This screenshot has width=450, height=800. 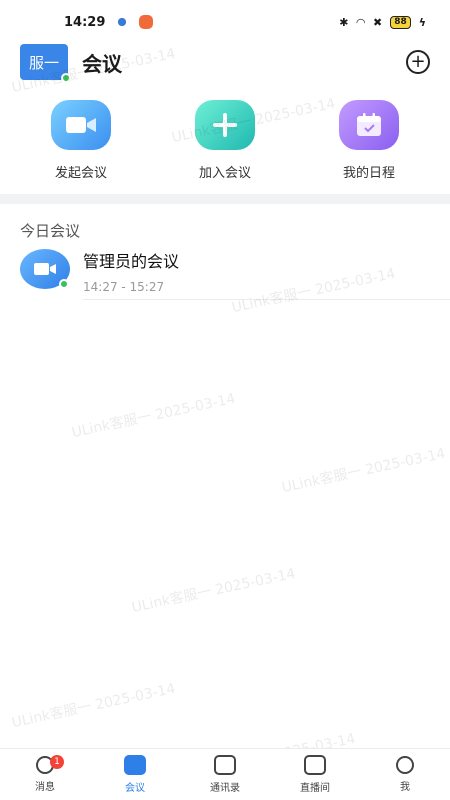 What do you see at coordinates (80, 173) in the screenshot?
I see `start-meeting-label: 发起会议` at bounding box center [80, 173].